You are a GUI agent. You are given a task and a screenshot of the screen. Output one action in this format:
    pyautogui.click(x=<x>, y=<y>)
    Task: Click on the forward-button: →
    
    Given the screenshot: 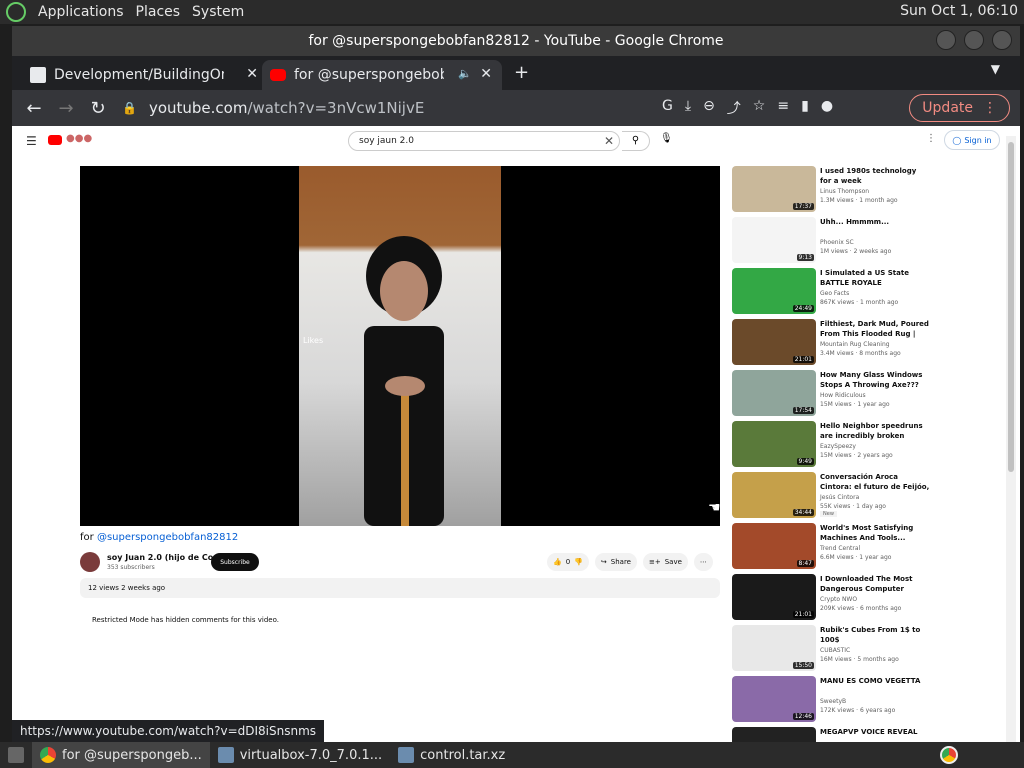 What is the action you would take?
    pyautogui.click(x=66, y=108)
    